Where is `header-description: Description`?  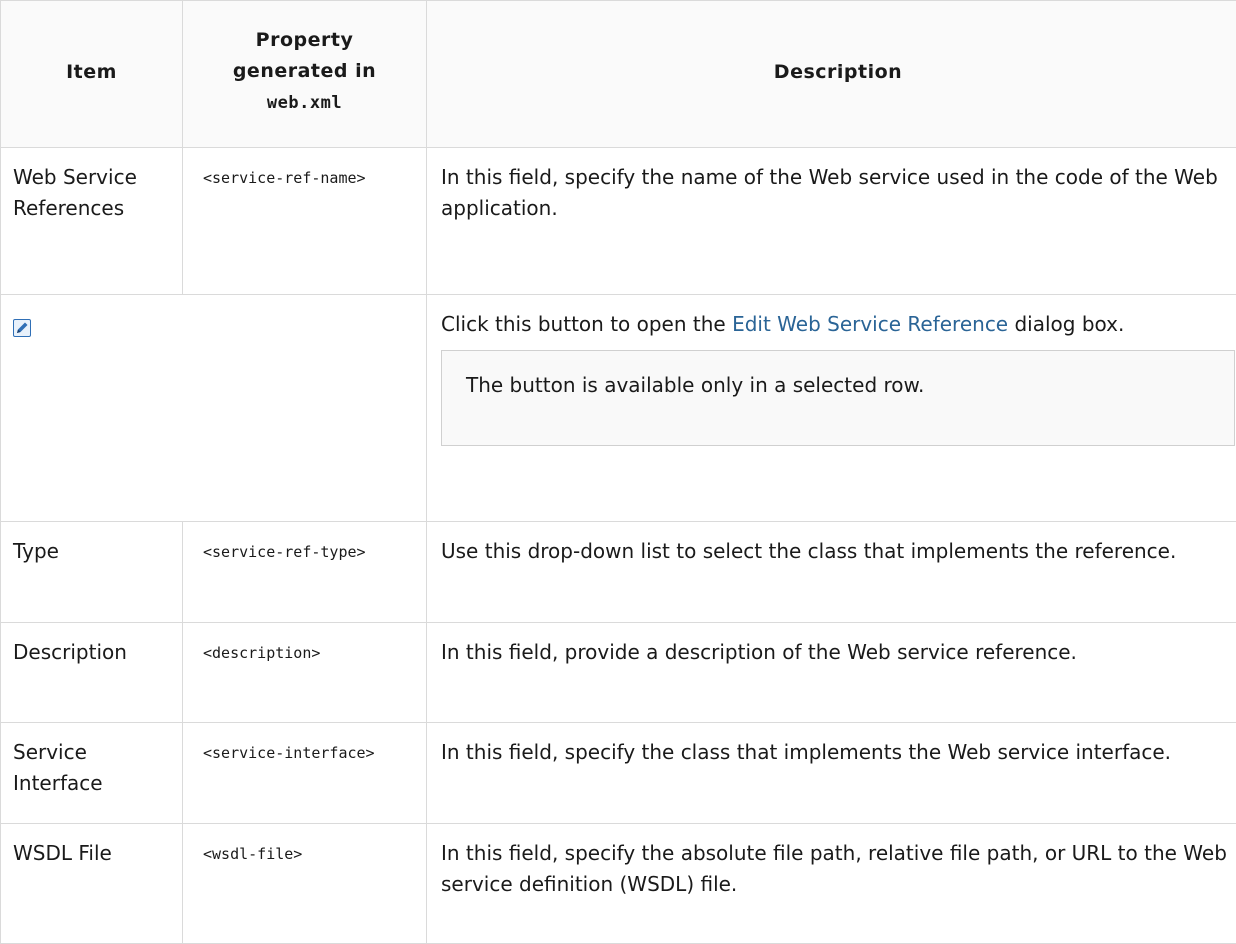
header-description: Description is located at coordinates (831, 74).